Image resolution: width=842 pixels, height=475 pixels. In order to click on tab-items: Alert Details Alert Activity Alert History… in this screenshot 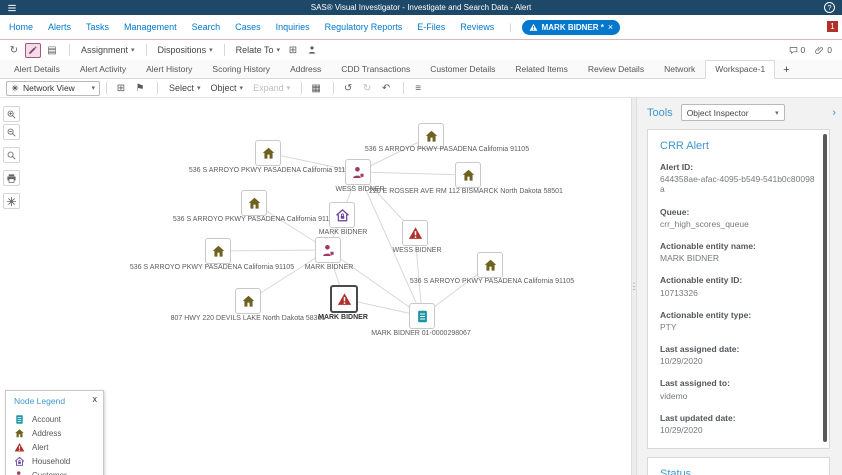, I will do `click(390, 69)`.